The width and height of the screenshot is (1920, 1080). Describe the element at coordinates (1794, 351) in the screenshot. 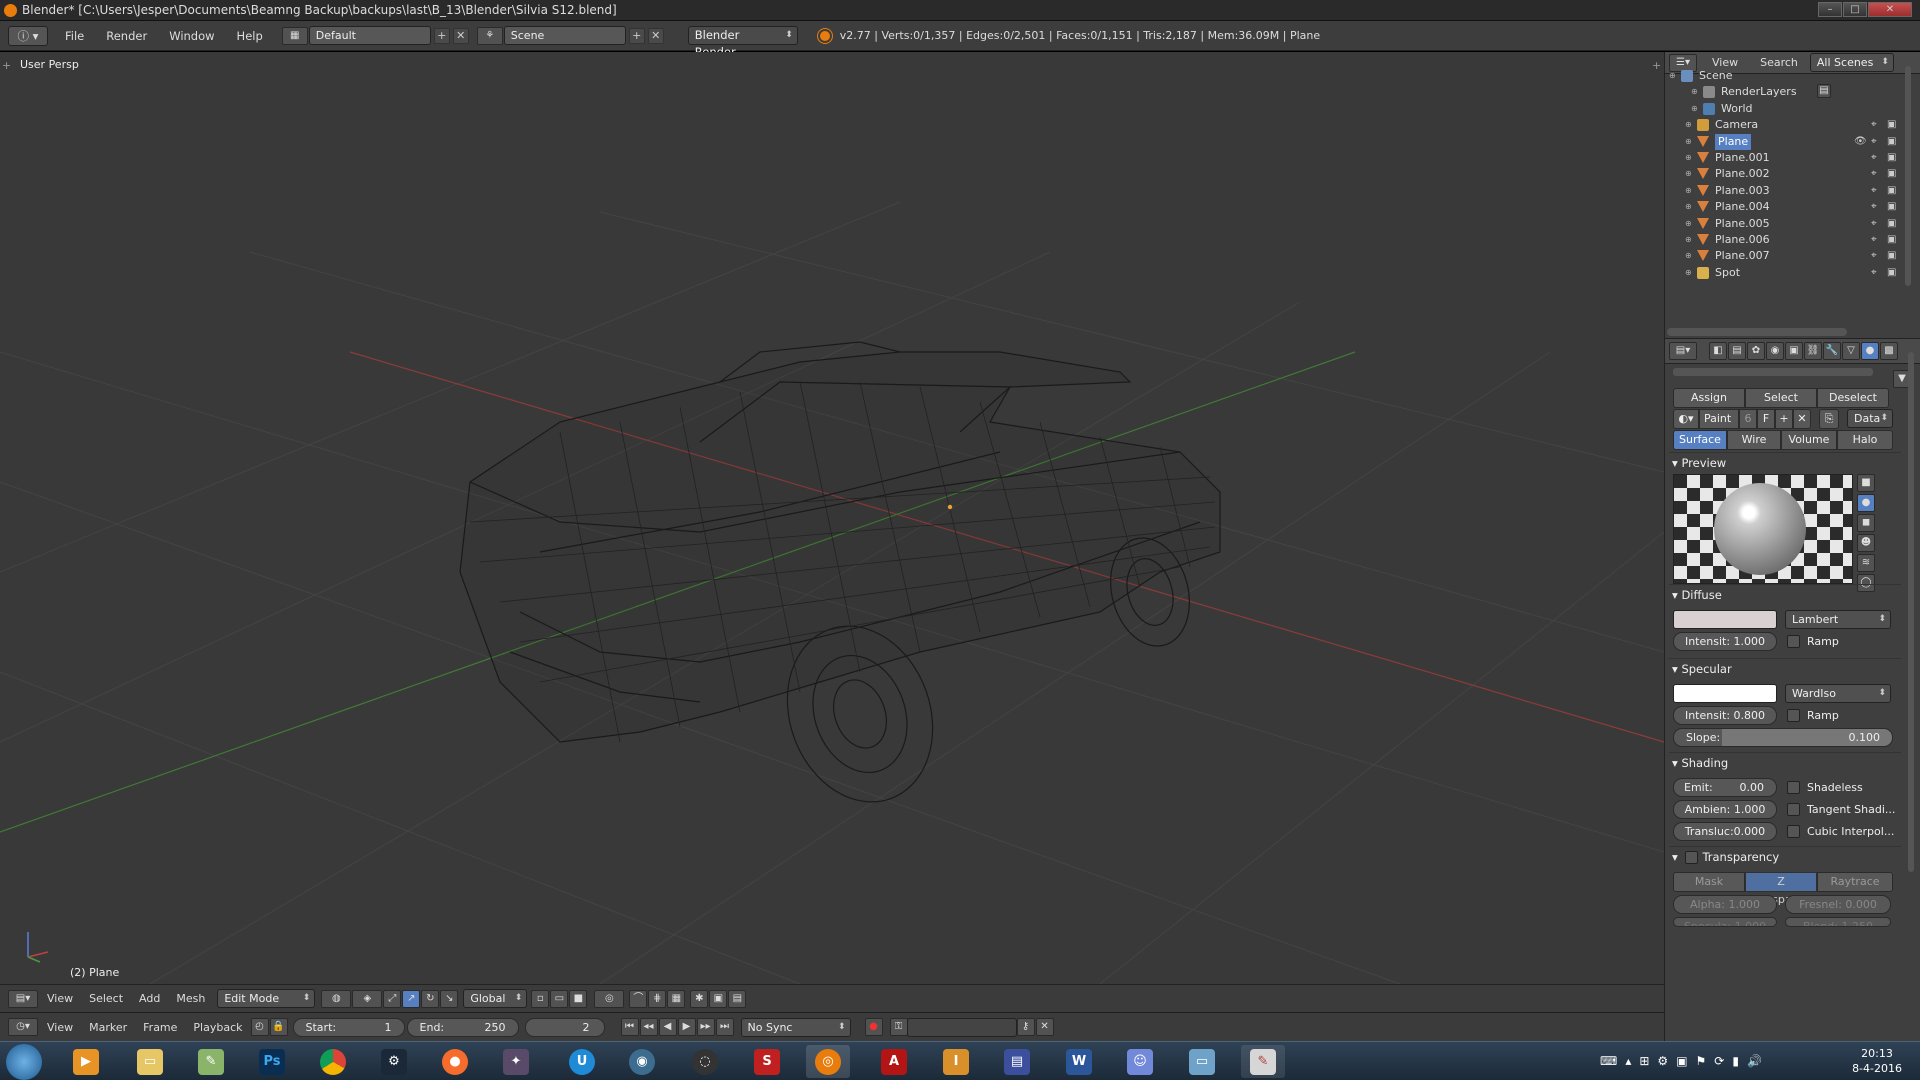

I see `object-tab-icon: ▣` at that location.